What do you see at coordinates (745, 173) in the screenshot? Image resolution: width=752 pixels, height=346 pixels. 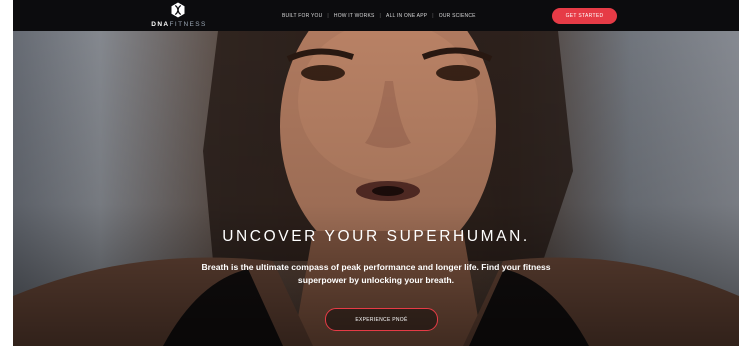 I see `right-margin` at bounding box center [745, 173].